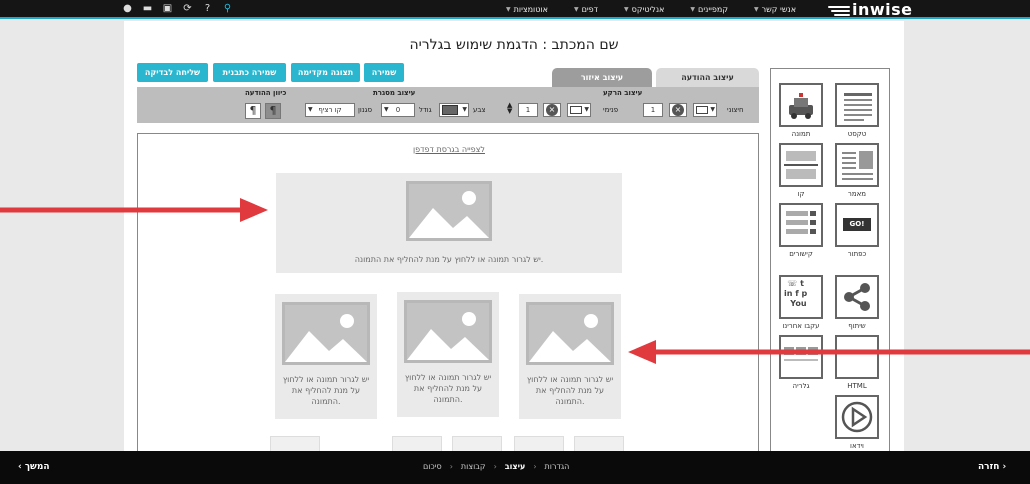 Image resolution: width=1030 pixels, height=484 pixels. I want to click on spinner-icon: ▲ ▼, so click(509, 108).